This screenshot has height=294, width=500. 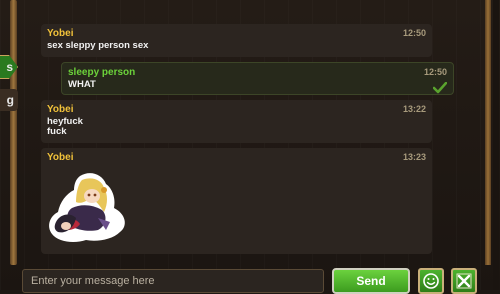 What do you see at coordinates (488, 132) in the screenshot?
I see `right-frame-border` at bounding box center [488, 132].